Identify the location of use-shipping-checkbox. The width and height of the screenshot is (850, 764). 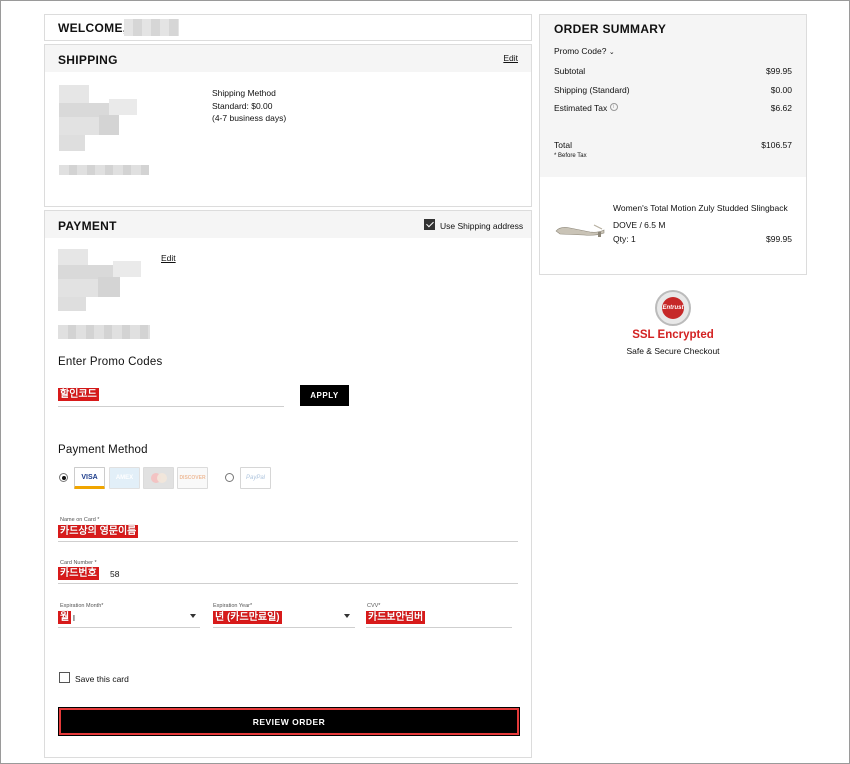
(429, 224).